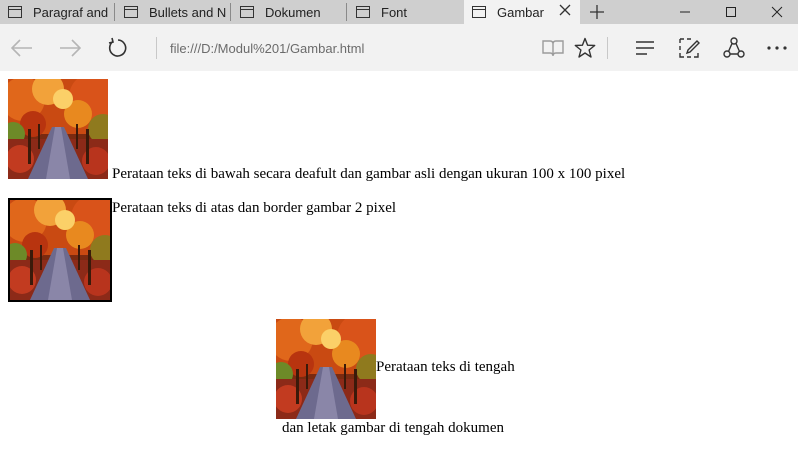 This screenshot has width=798, height=460. Describe the element at coordinates (685, 12) in the screenshot. I see `minimize-button` at that location.